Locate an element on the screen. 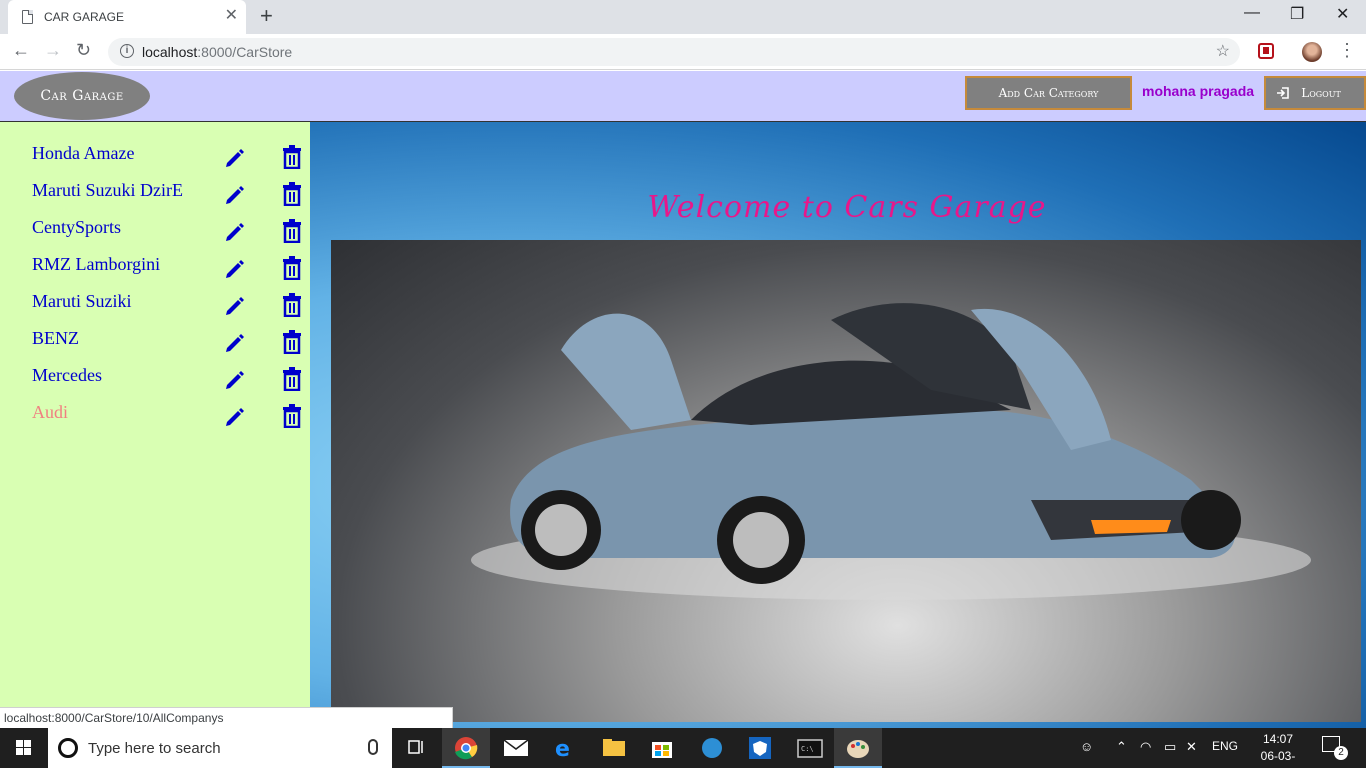 The width and height of the screenshot is (1366, 768). edge-taskbar-icon: e is located at coordinates (564, 748).